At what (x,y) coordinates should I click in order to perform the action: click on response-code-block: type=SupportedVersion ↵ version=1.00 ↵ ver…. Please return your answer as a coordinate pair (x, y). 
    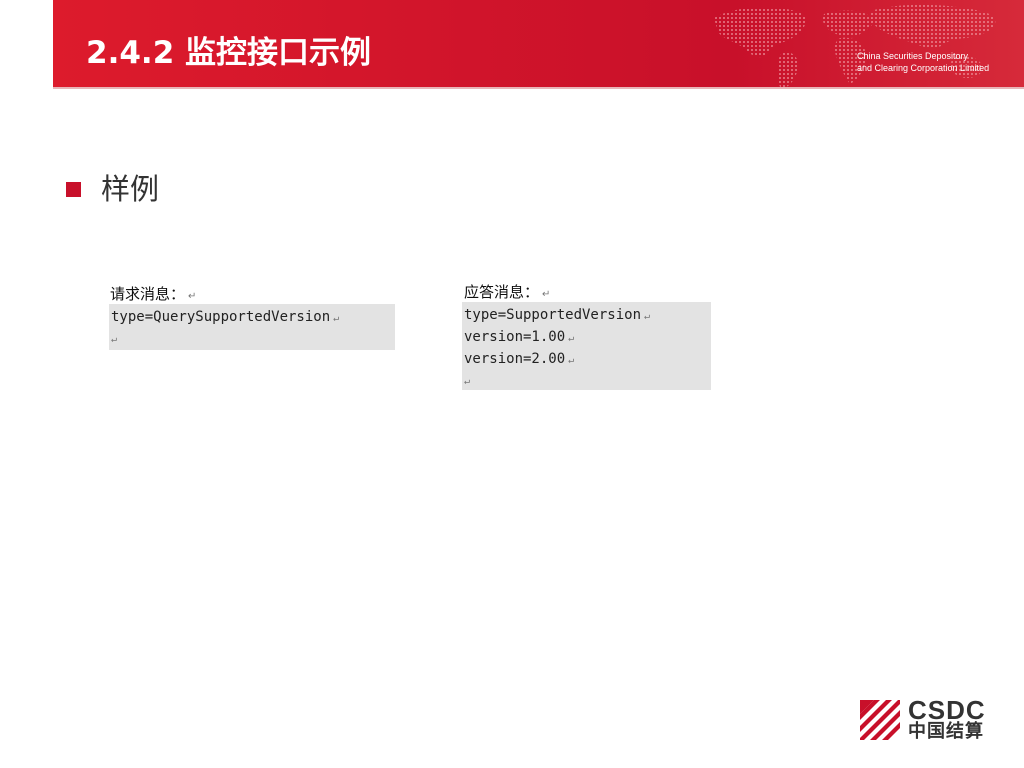
    Looking at the image, I should click on (586, 346).